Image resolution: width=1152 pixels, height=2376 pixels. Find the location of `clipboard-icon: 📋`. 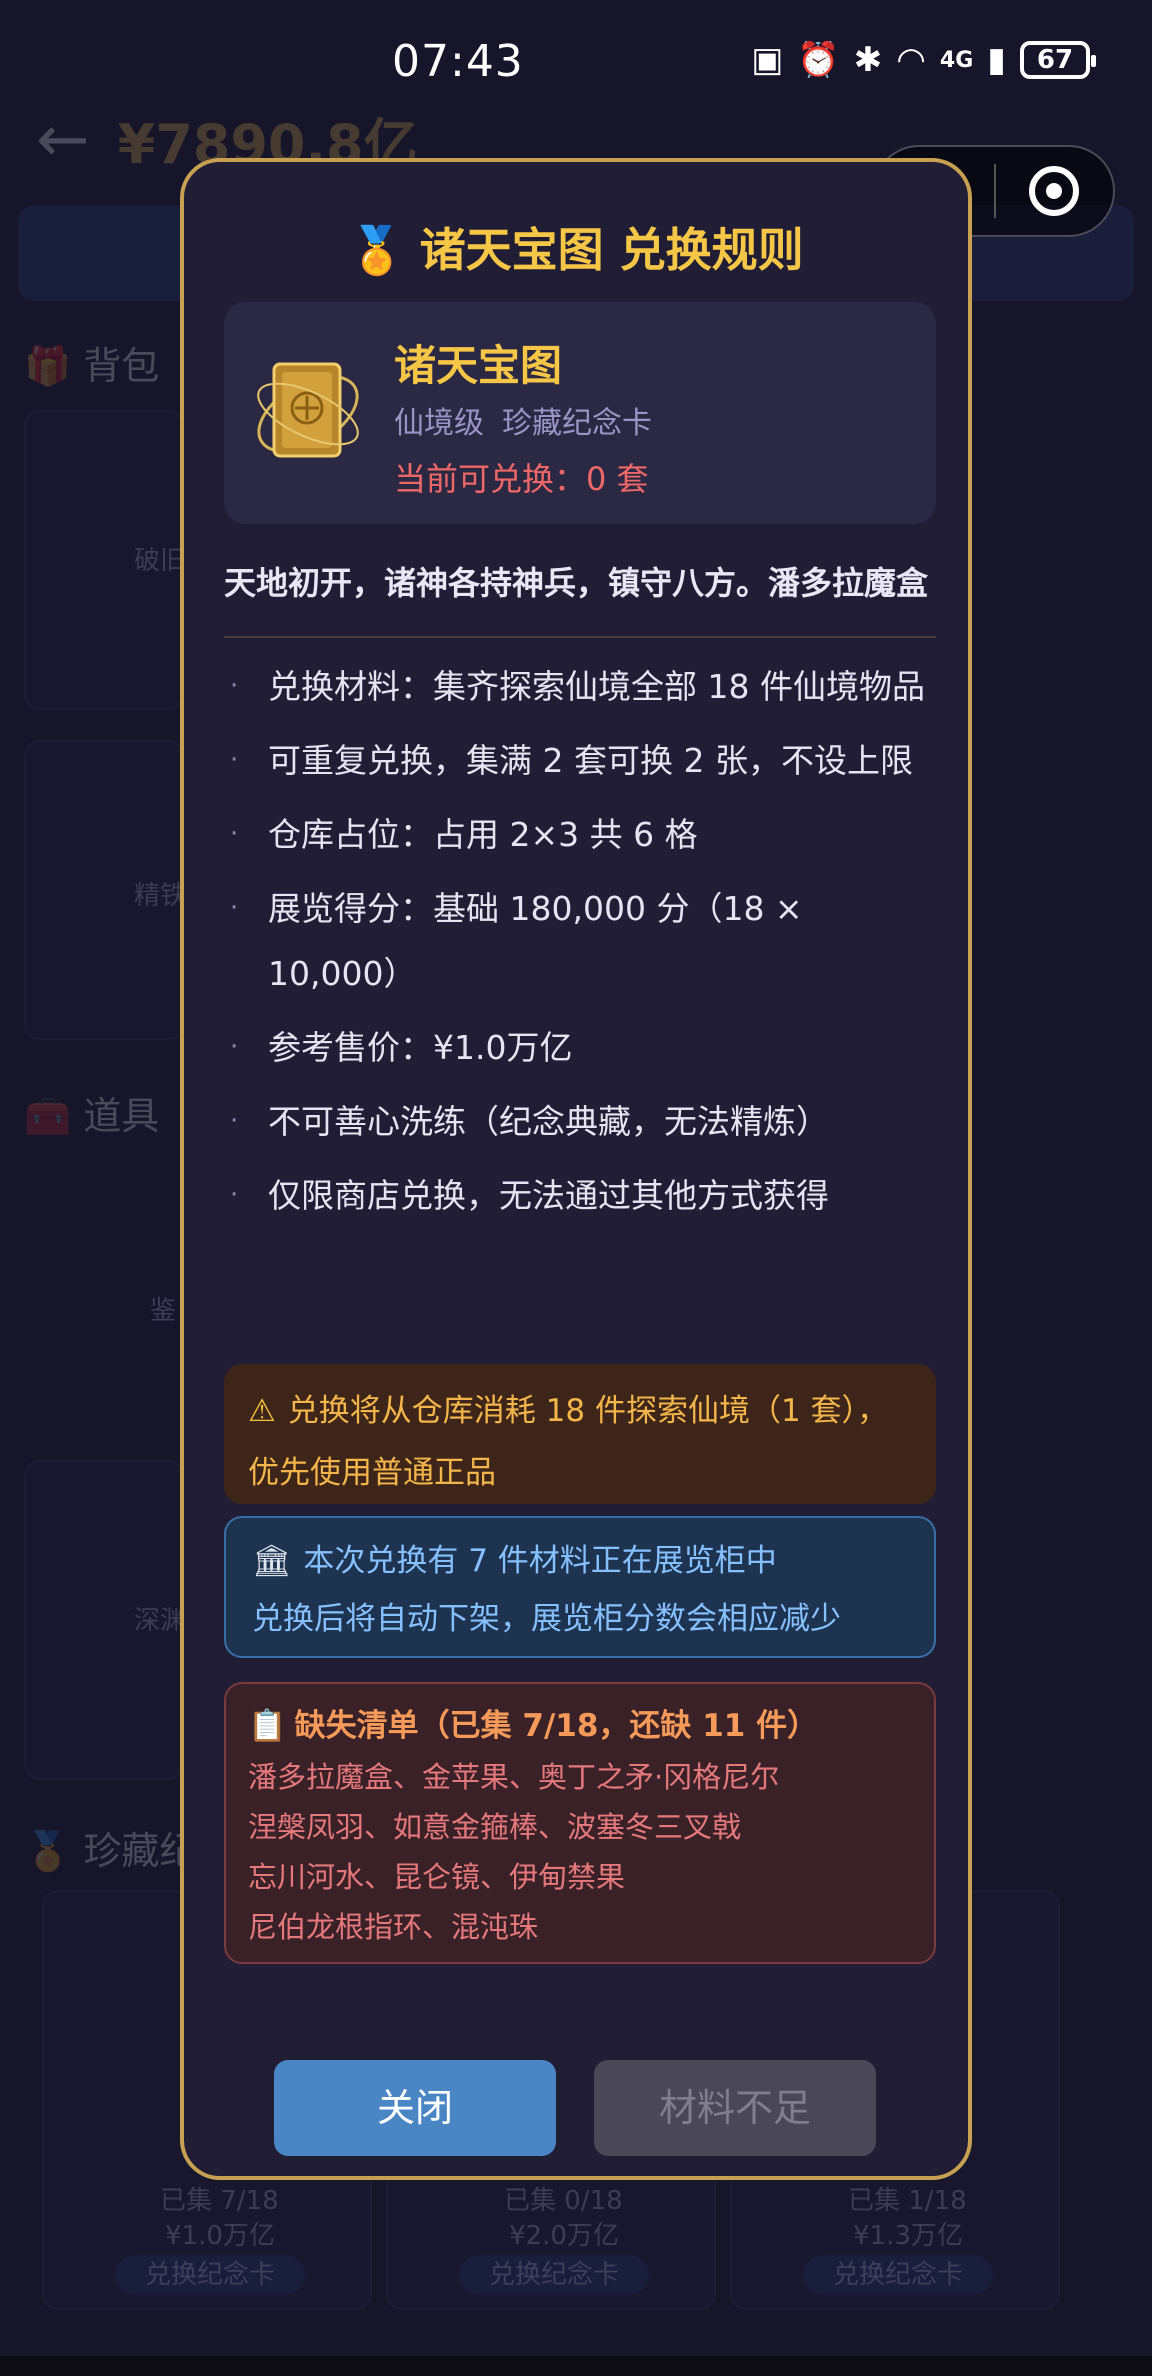

clipboard-icon: 📋 is located at coordinates (267, 1726).